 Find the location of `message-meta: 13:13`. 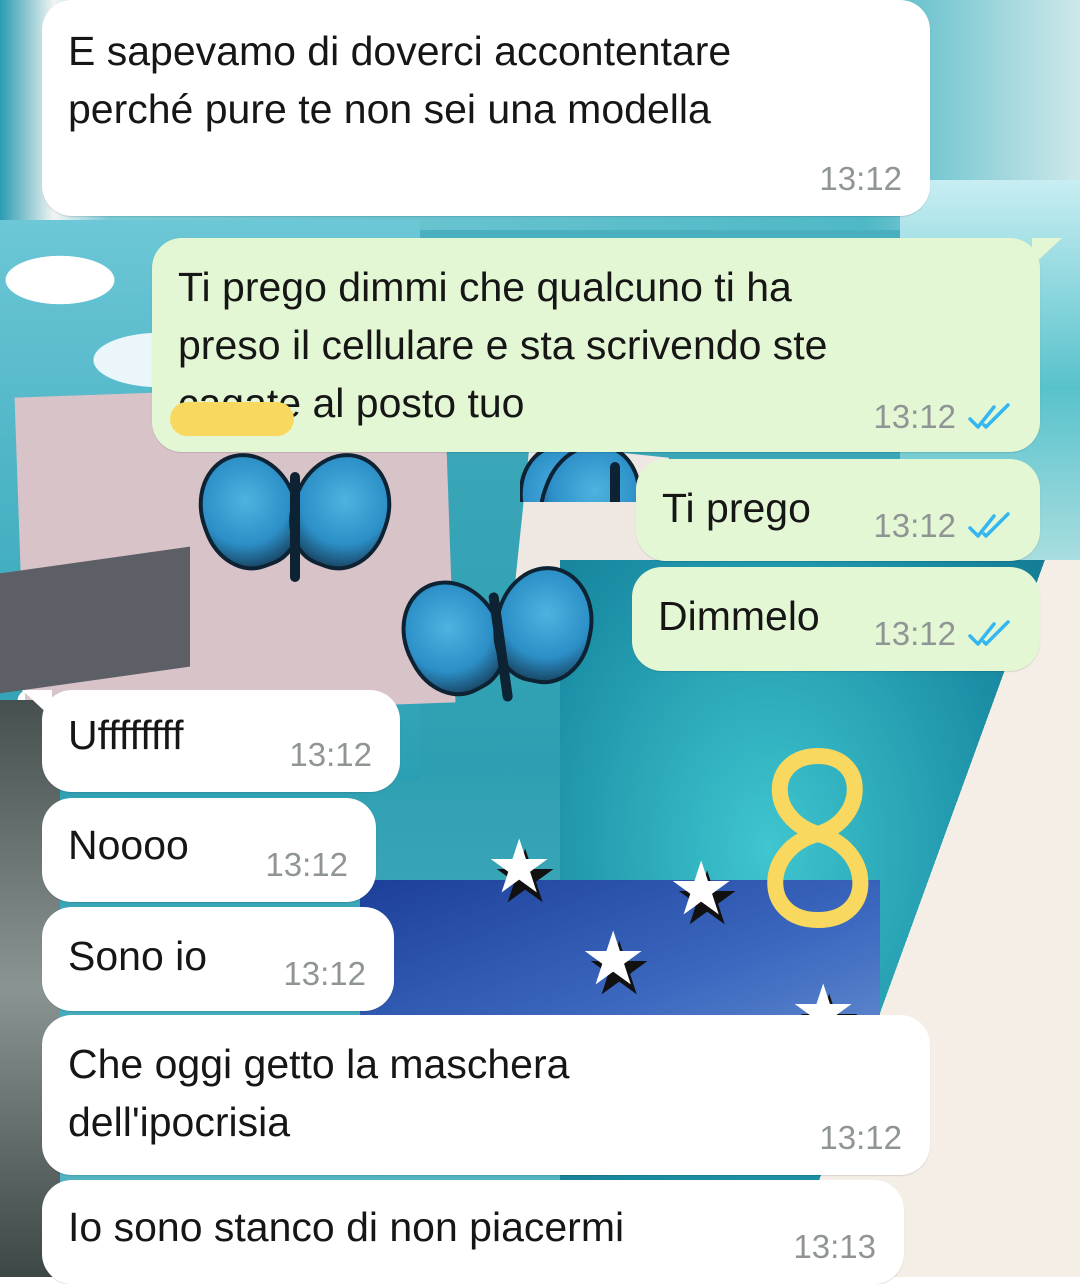

message-meta: 13:13 is located at coordinates (834, 1247).